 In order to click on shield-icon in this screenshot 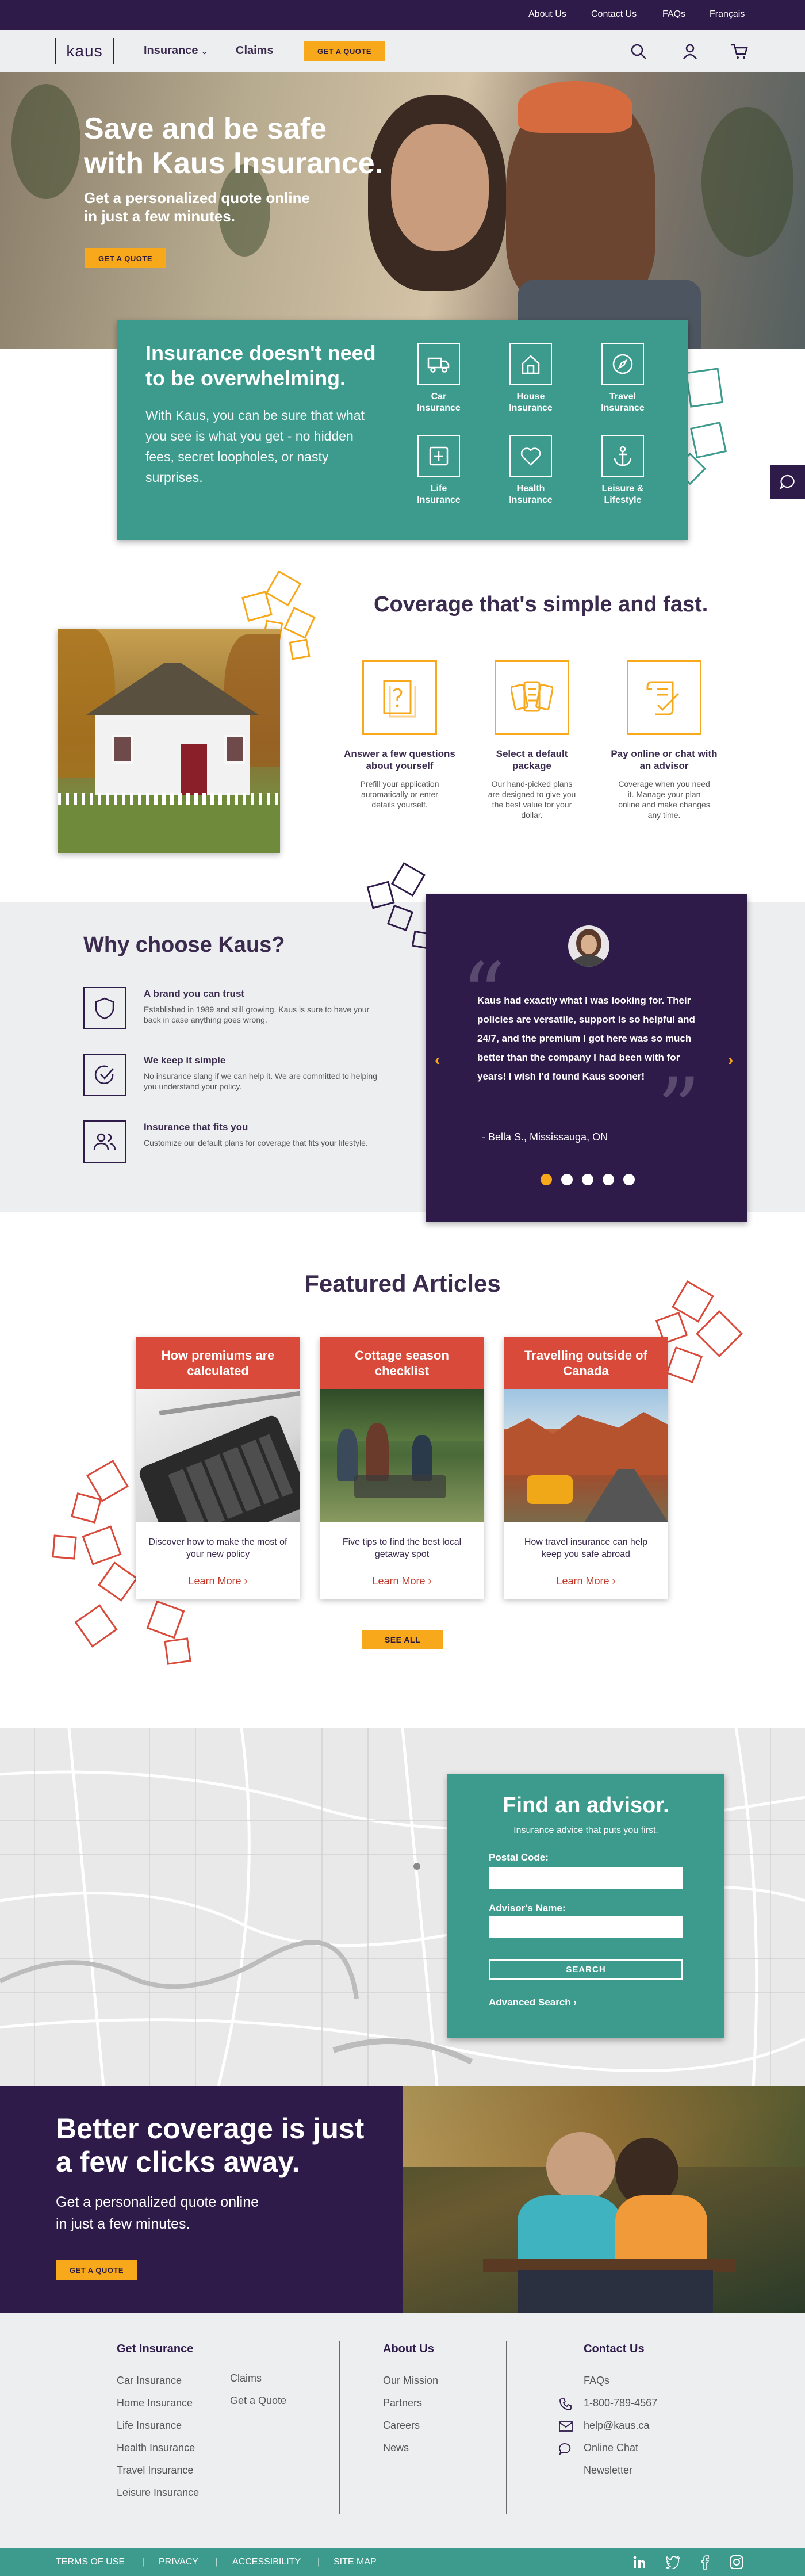, I will do `click(104, 1008)`.